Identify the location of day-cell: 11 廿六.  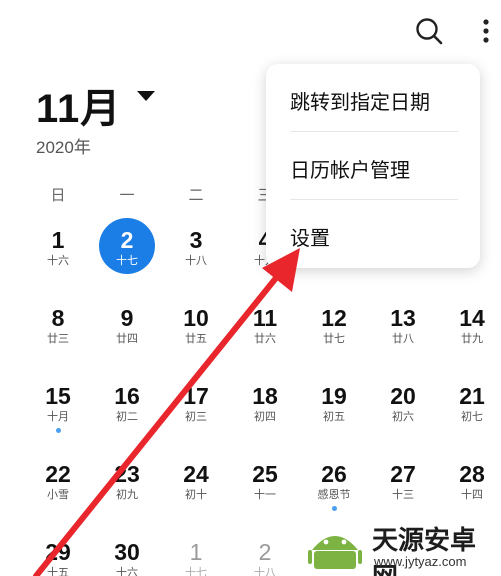
(265, 332).